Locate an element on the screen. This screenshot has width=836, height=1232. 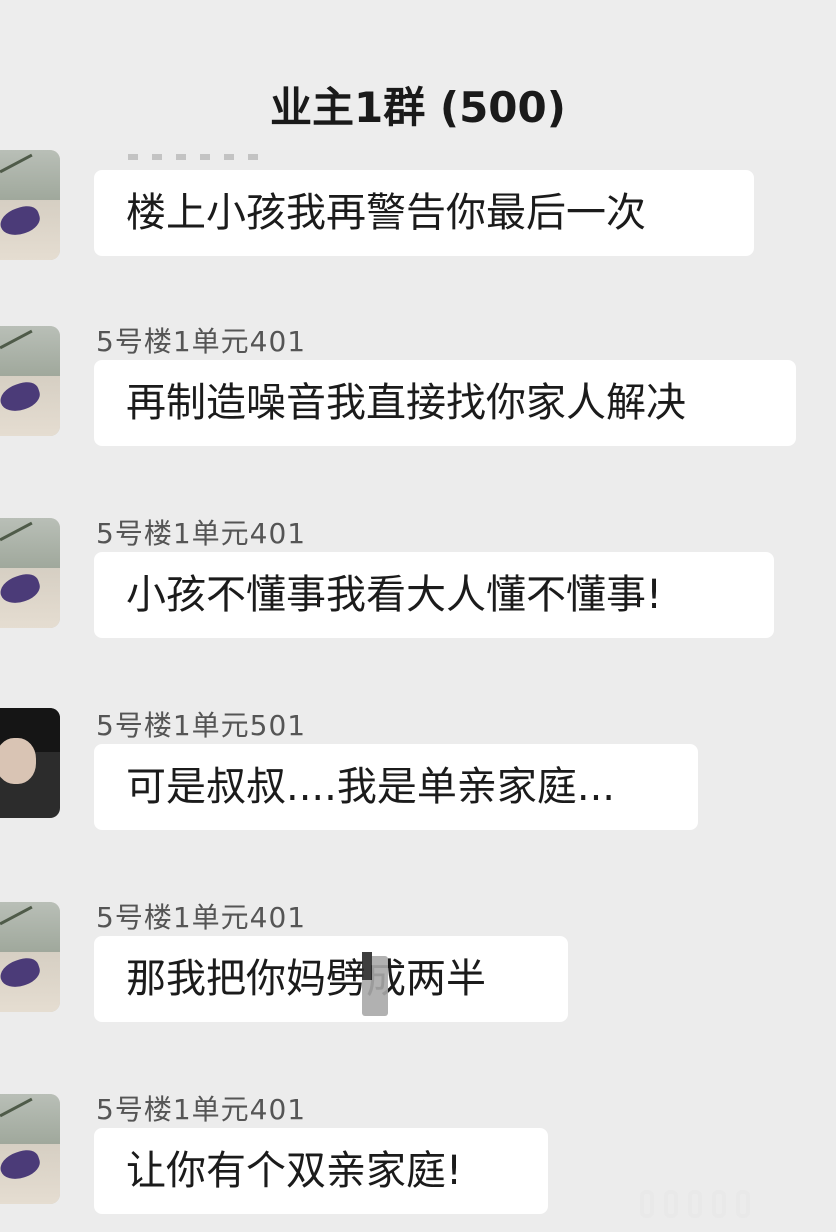
chat-header: 业主1群 (500) is located at coordinates (418, 75).